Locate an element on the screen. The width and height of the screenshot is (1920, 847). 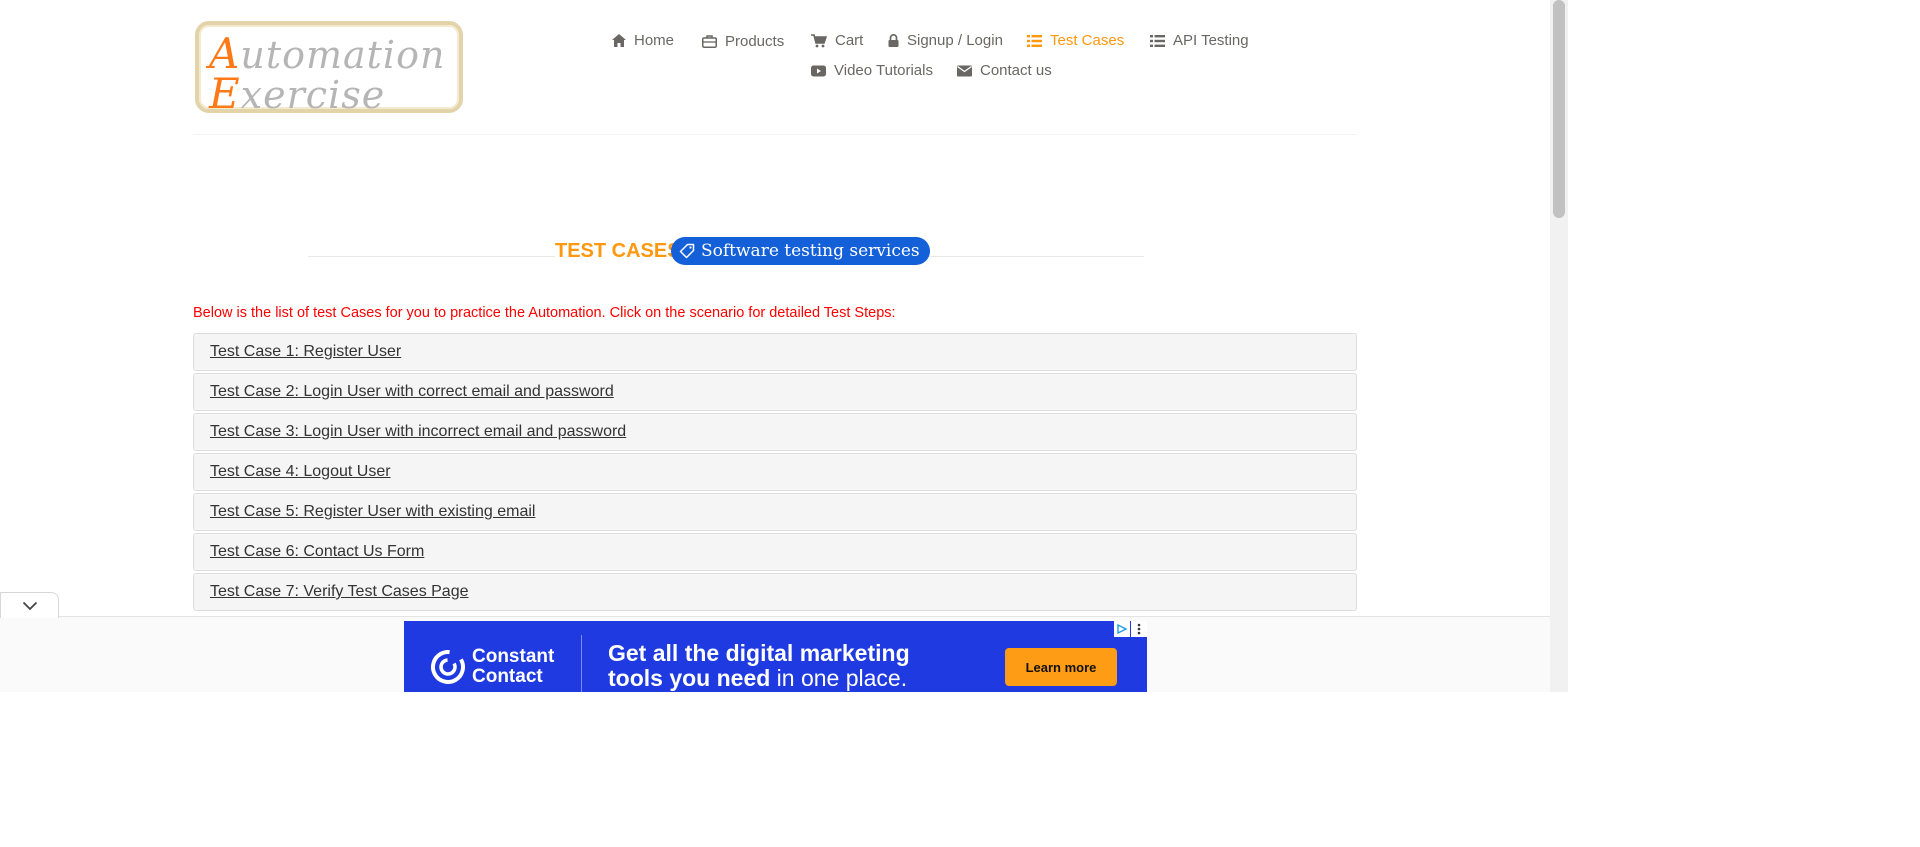
nav-test-cases: Test Cases is located at coordinates (1075, 40).